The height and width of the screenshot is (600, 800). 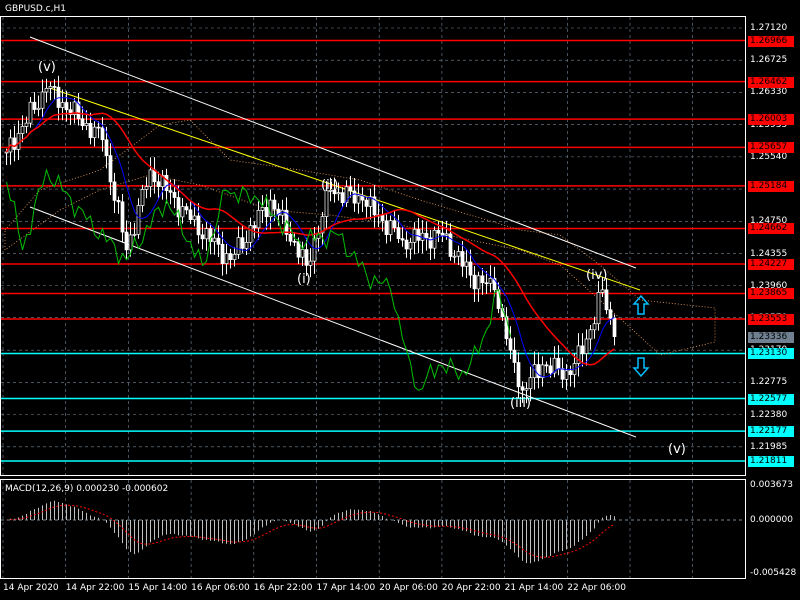 I want to click on macd-label: MACD(12,26,9) 0.000230 -0.000602, so click(x=87, y=489).